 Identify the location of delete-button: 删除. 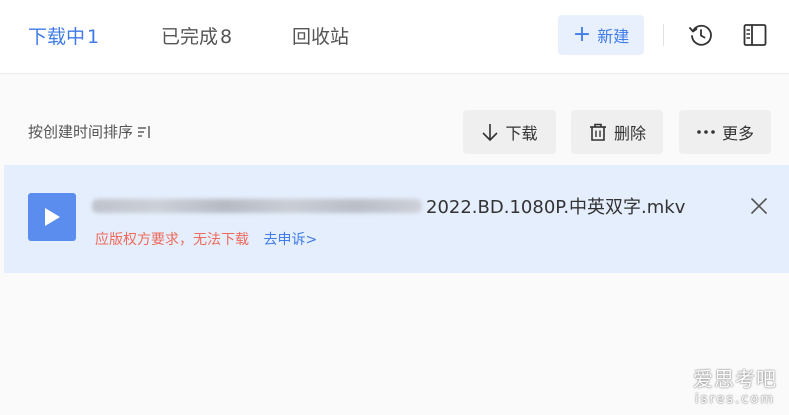
(617, 132).